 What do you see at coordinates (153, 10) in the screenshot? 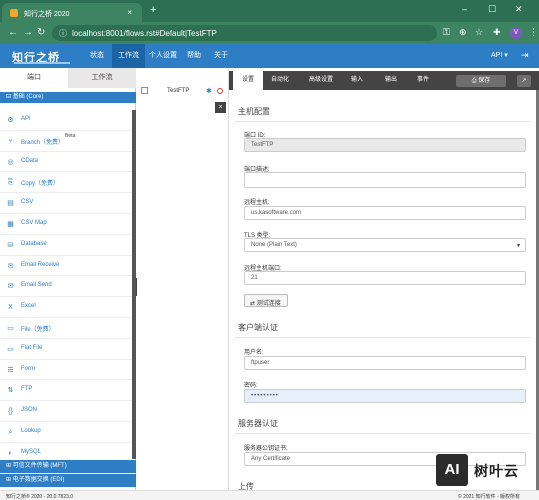
I see `new-tab-button: +` at bounding box center [153, 10].